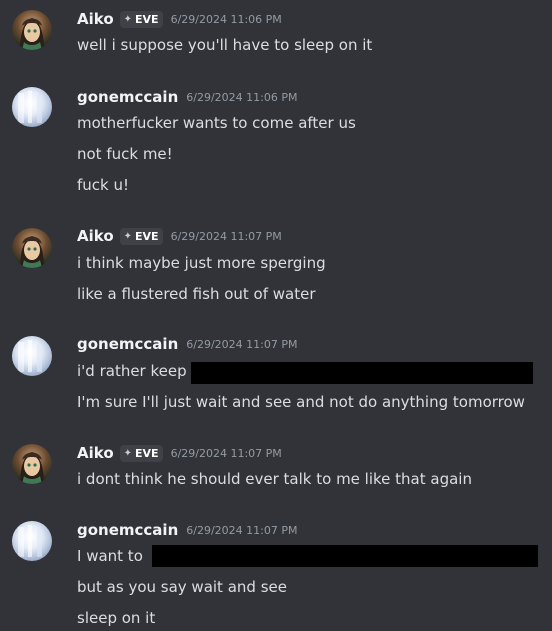 This screenshot has width=552, height=631. I want to click on message-text: fuck u!, so click(103, 185).